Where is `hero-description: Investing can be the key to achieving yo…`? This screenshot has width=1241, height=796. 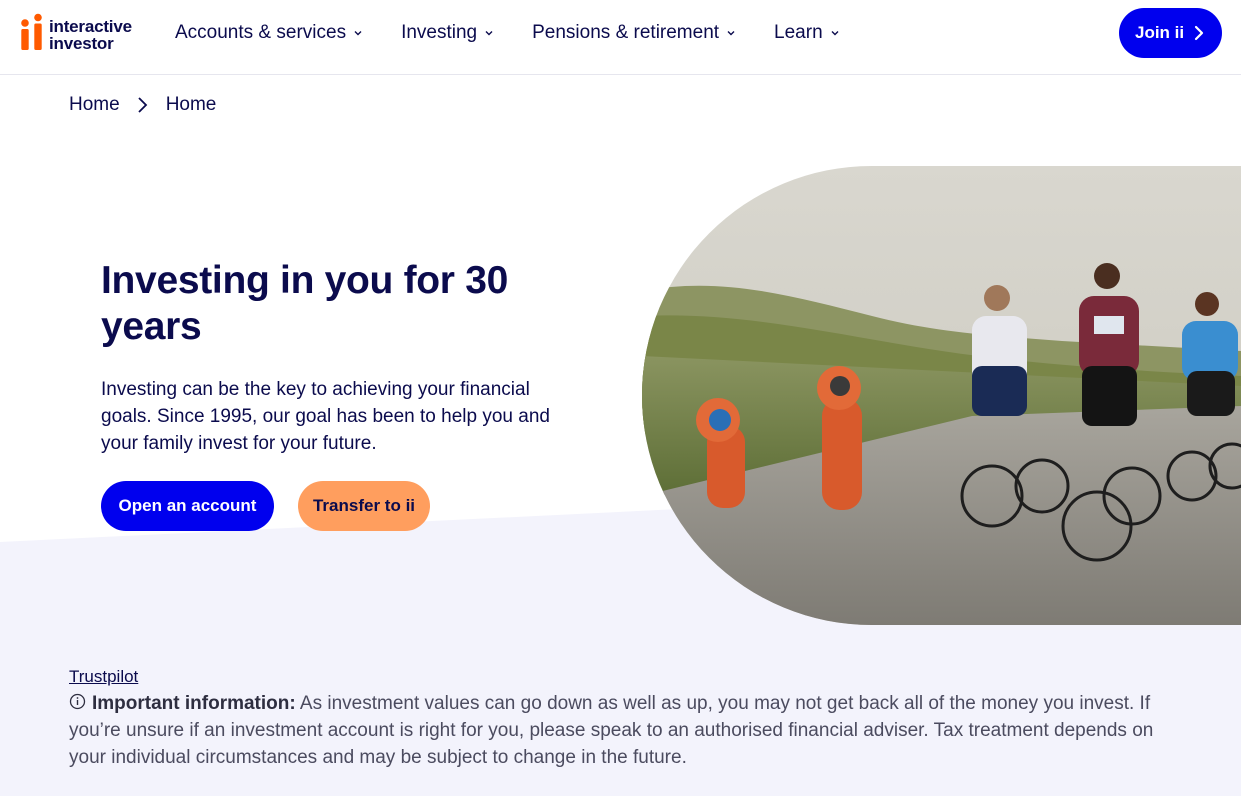
hero-description: Investing can be the key to achieving yo… is located at coordinates (325, 416).